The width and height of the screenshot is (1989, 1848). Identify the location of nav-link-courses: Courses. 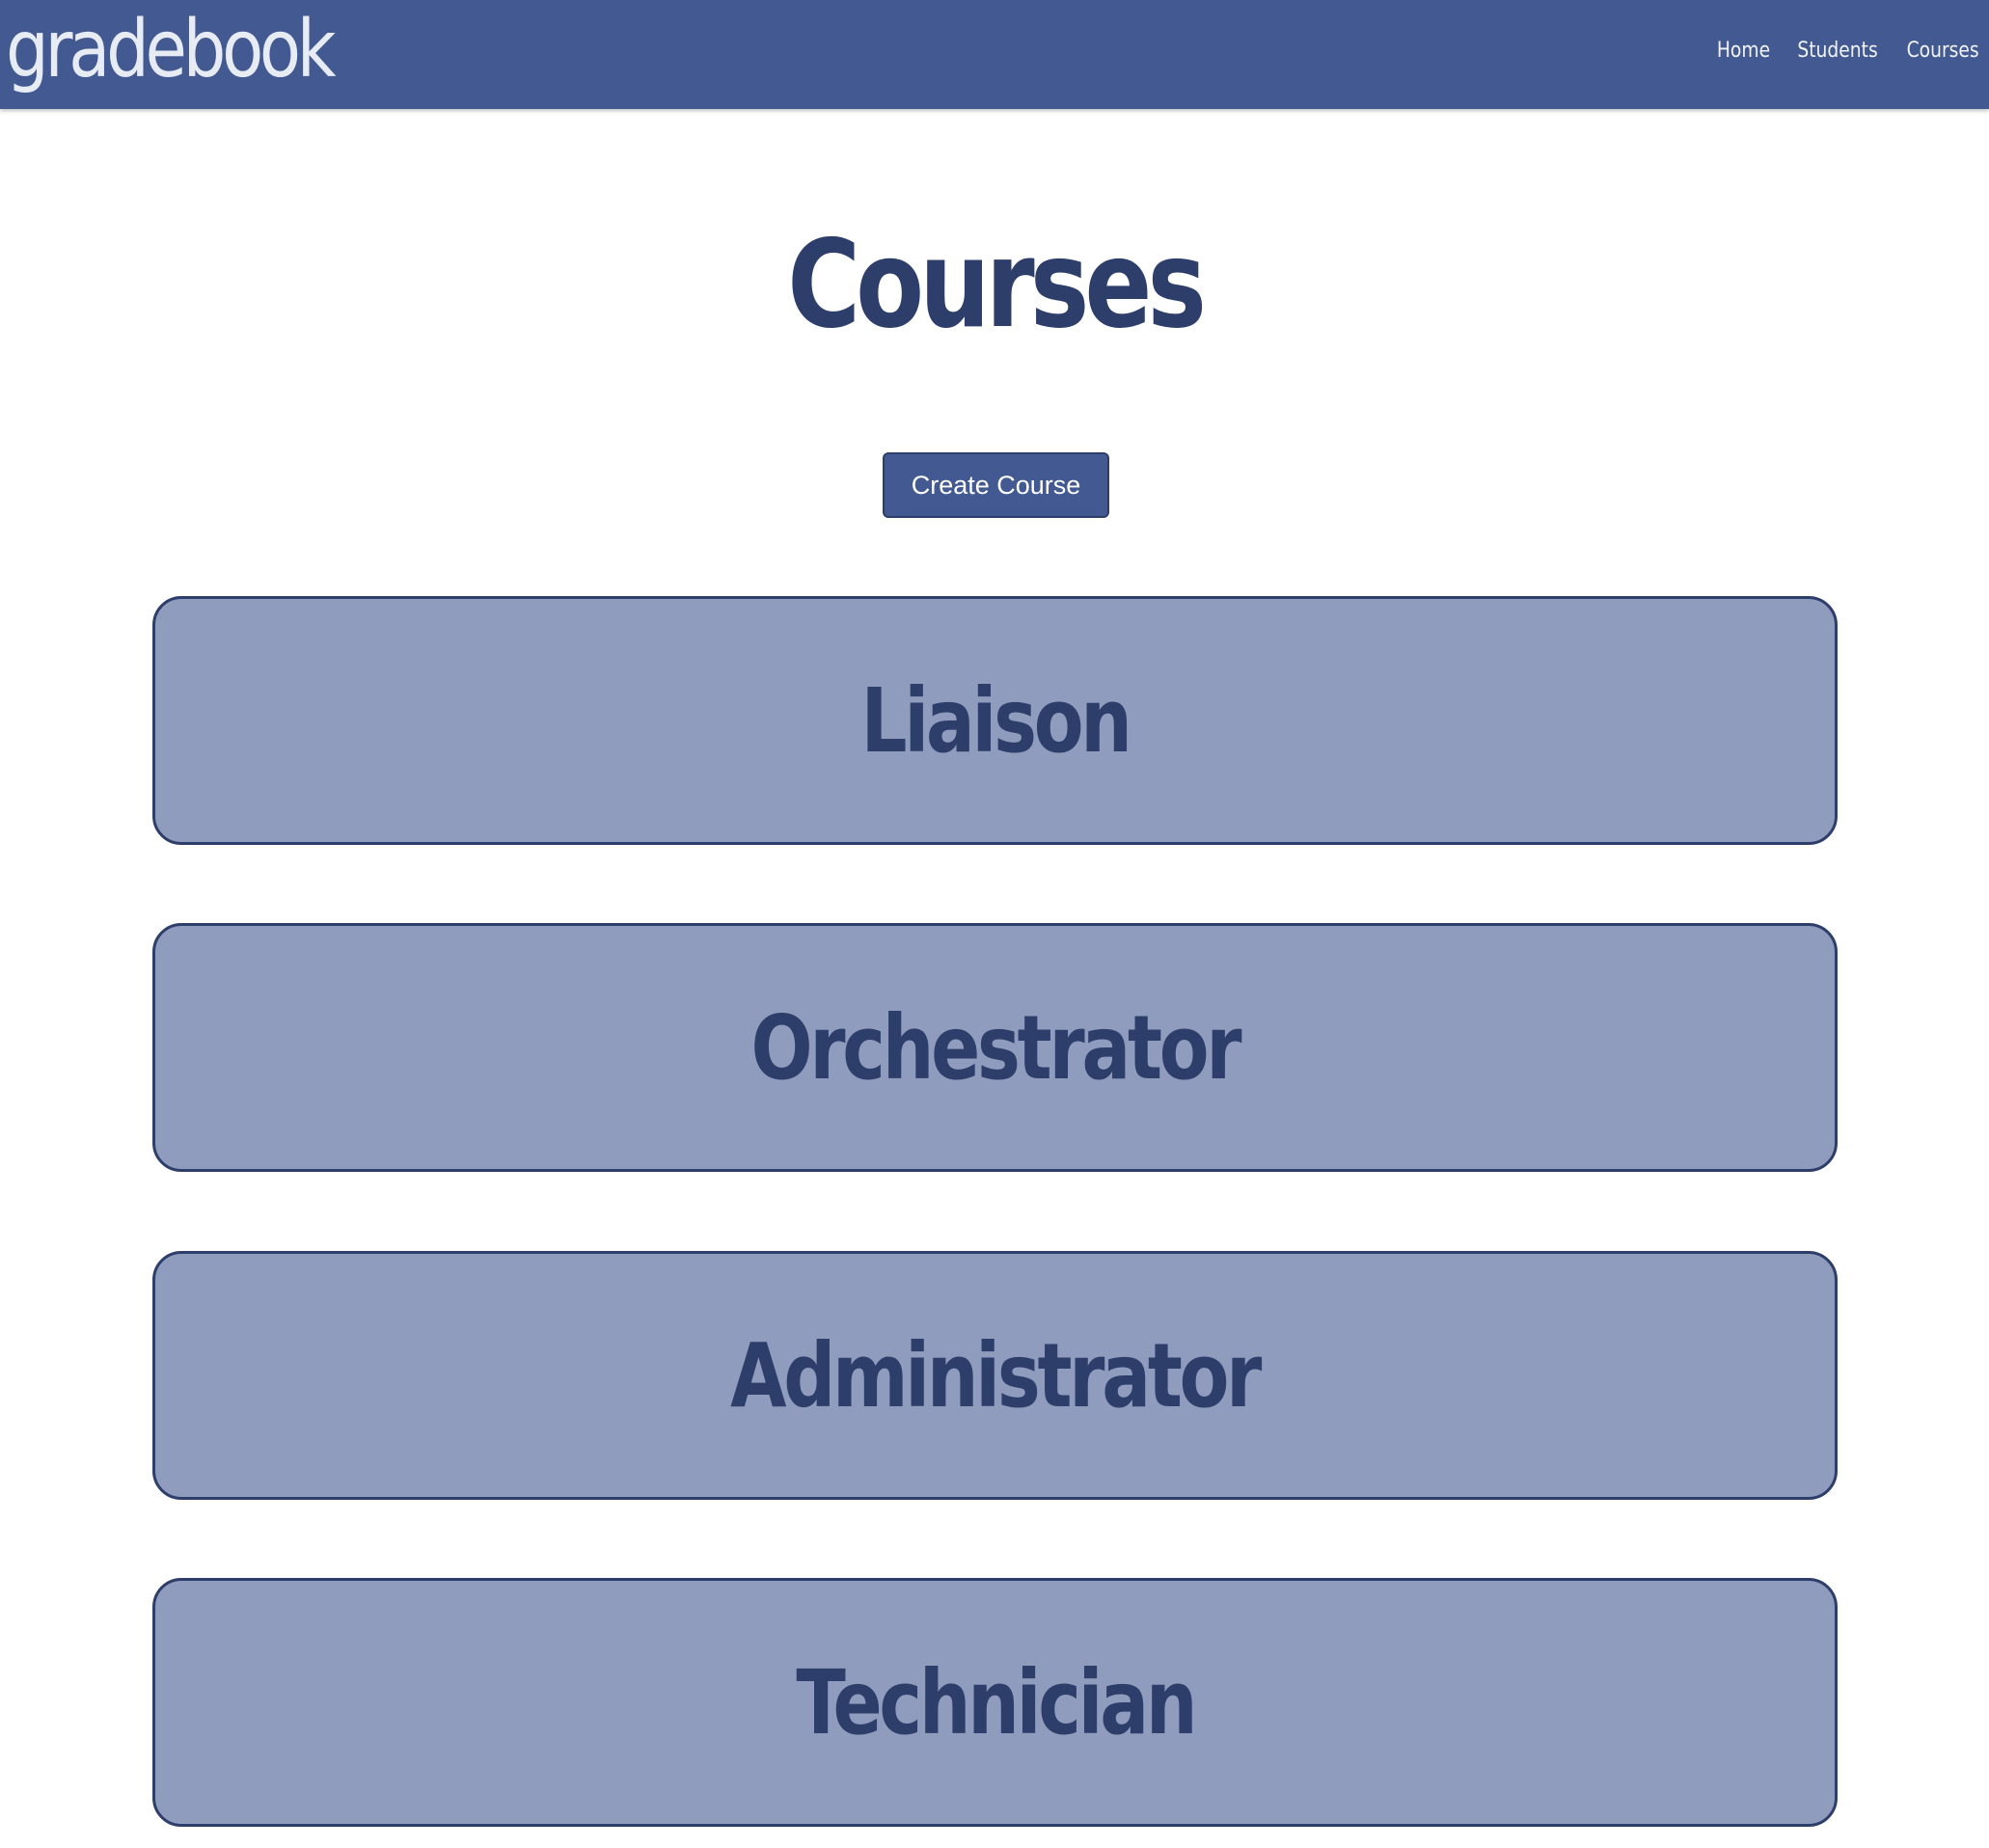
(1942, 51).